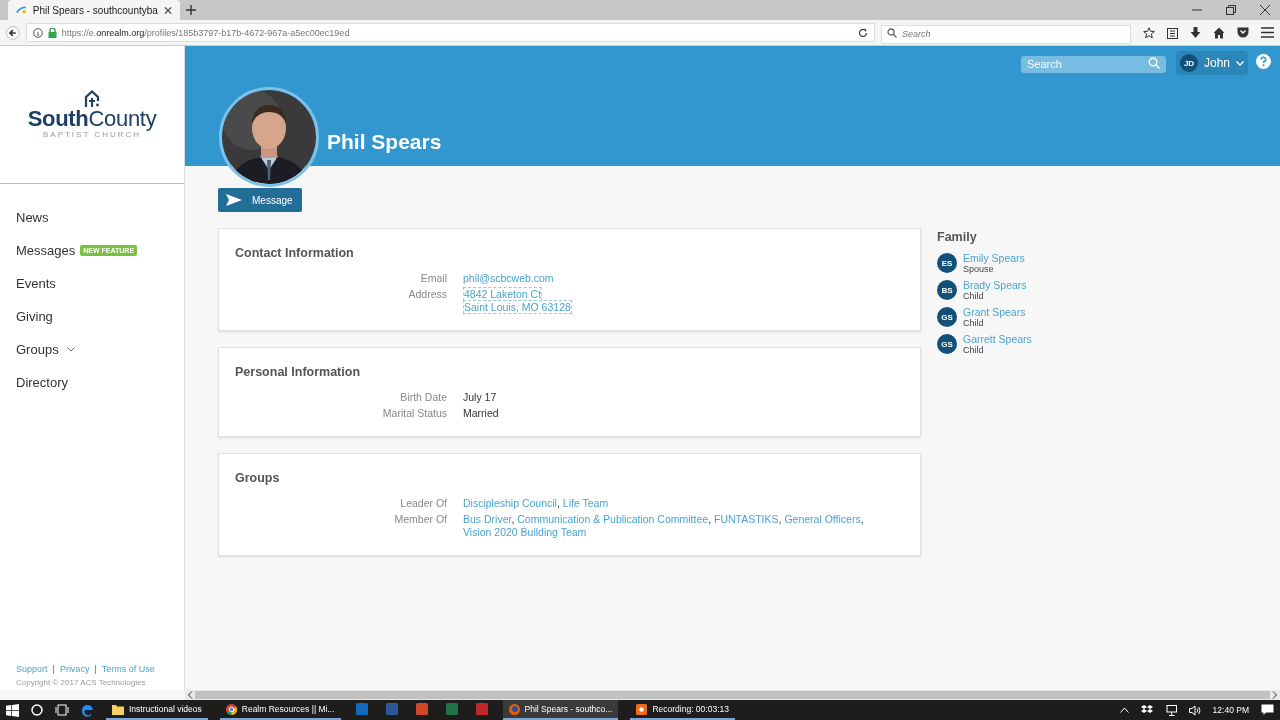  Describe the element at coordinates (32, 669) in the screenshot. I see `footer-link: Support` at that location.